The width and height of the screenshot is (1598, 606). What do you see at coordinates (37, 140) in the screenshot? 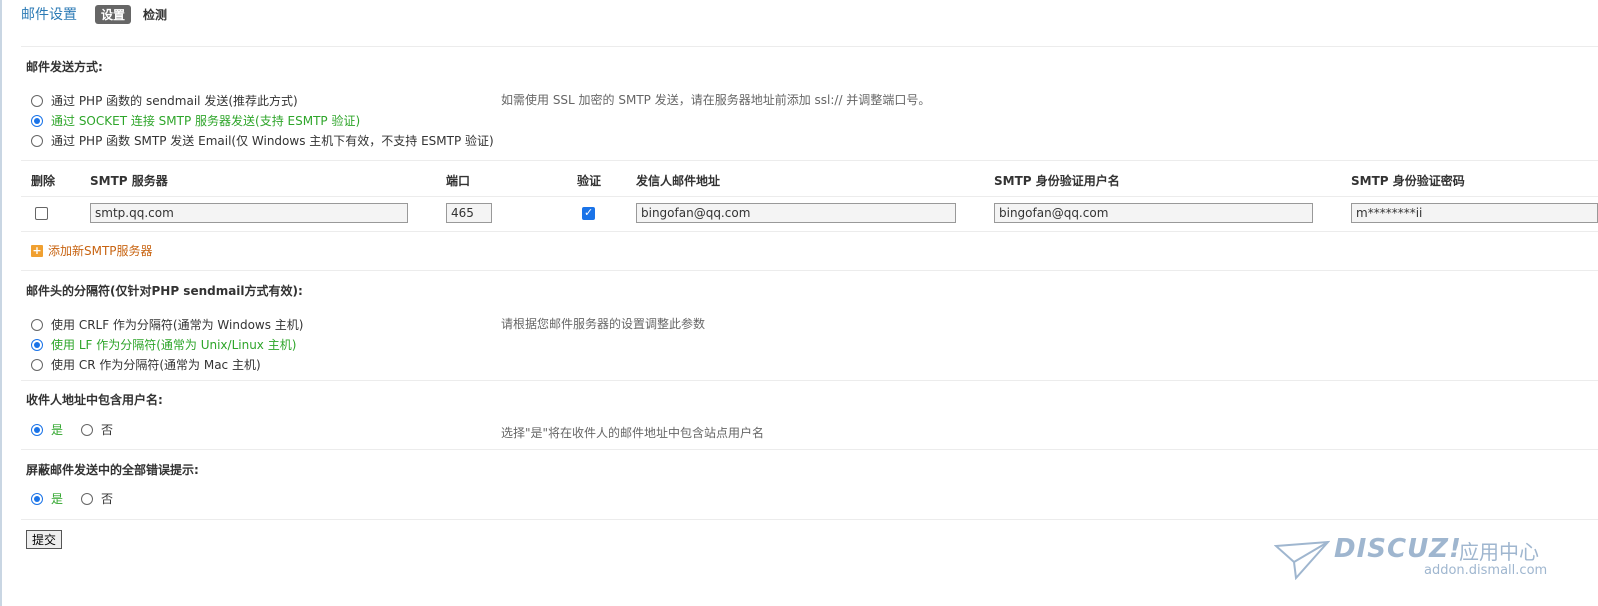
I see `radio-php-smtp` at bounding box center [37, 140].